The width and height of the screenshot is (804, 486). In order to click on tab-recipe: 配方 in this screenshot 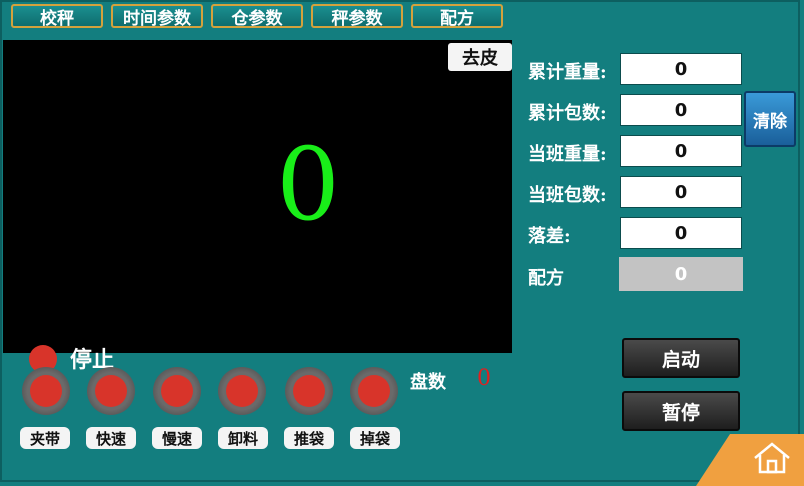, I will do `click(457, 16)`.